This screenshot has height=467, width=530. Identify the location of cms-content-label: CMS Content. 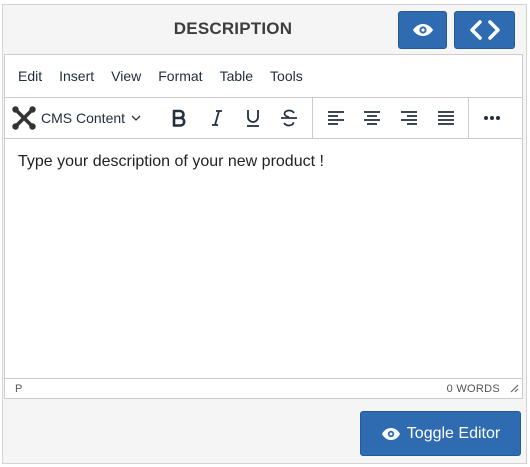
(83, 118).